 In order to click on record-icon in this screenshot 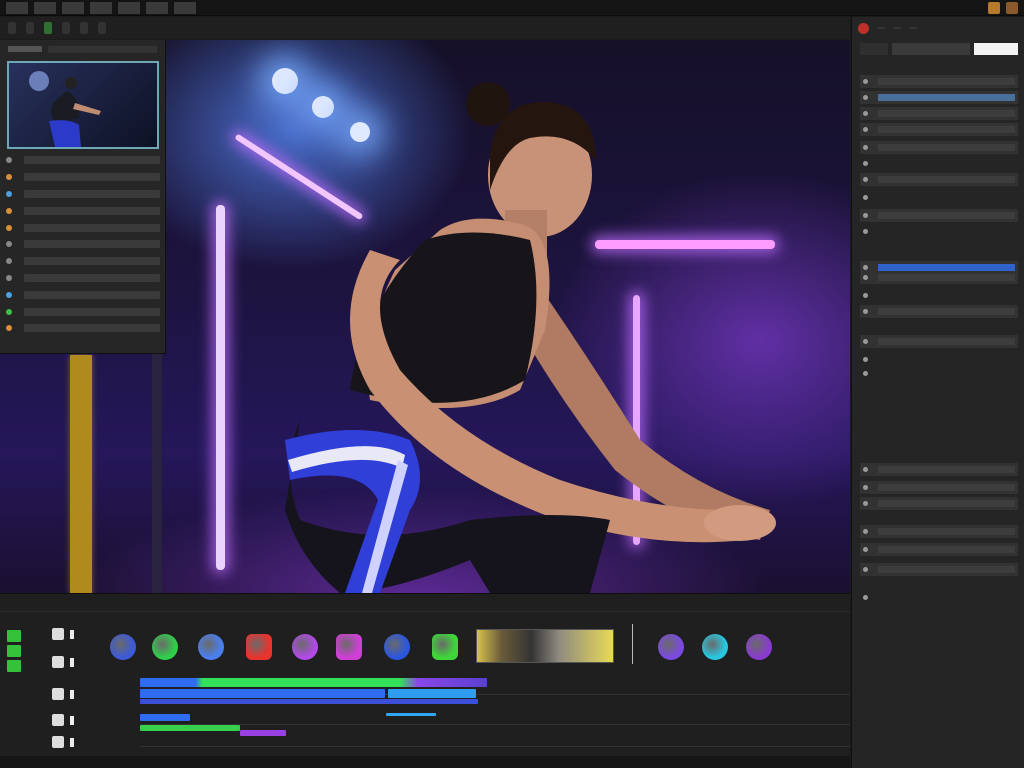, I will do `click(863, 28)`.